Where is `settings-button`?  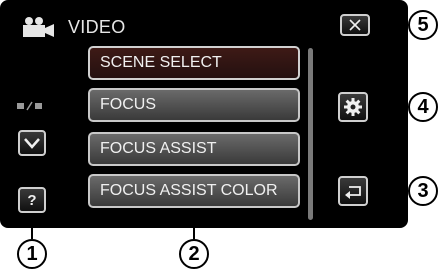
settings-button is located at coordinates (353, 107).